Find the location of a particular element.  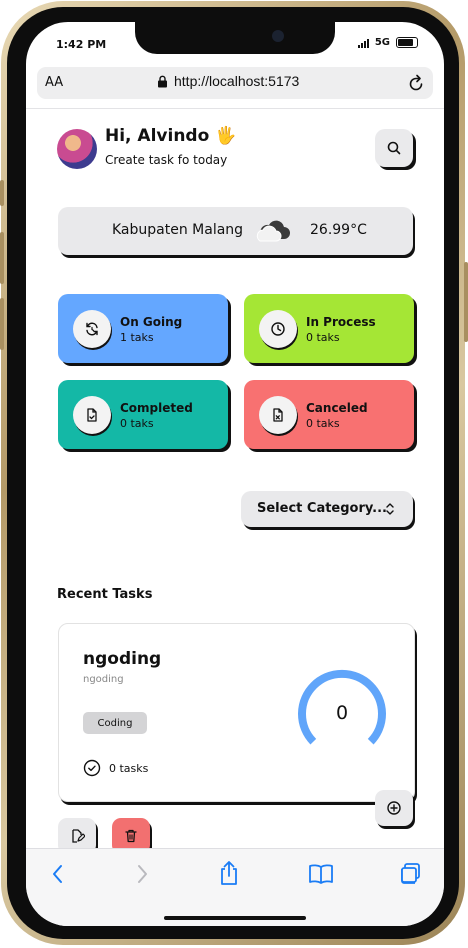

greeting-title: Hi, Alvindo 🖐 is located at coordinates (171, 136).